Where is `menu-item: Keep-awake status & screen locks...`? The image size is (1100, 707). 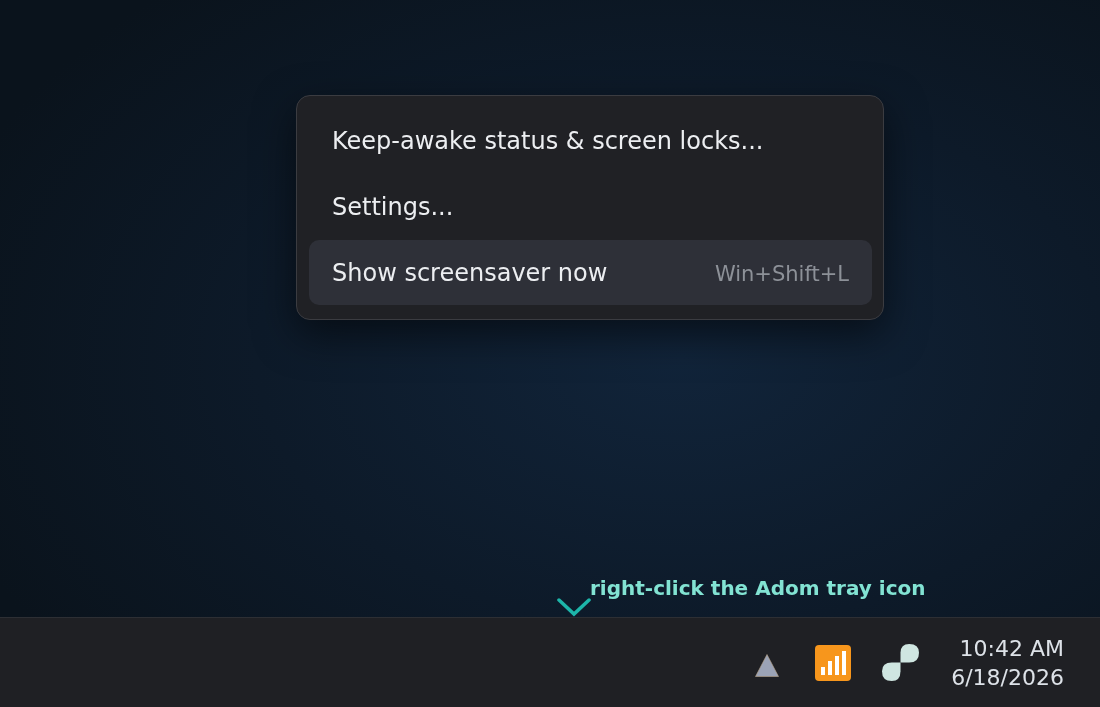
menu-item: Keep-awake status & screen locks... is located at coordinates (590, 140).